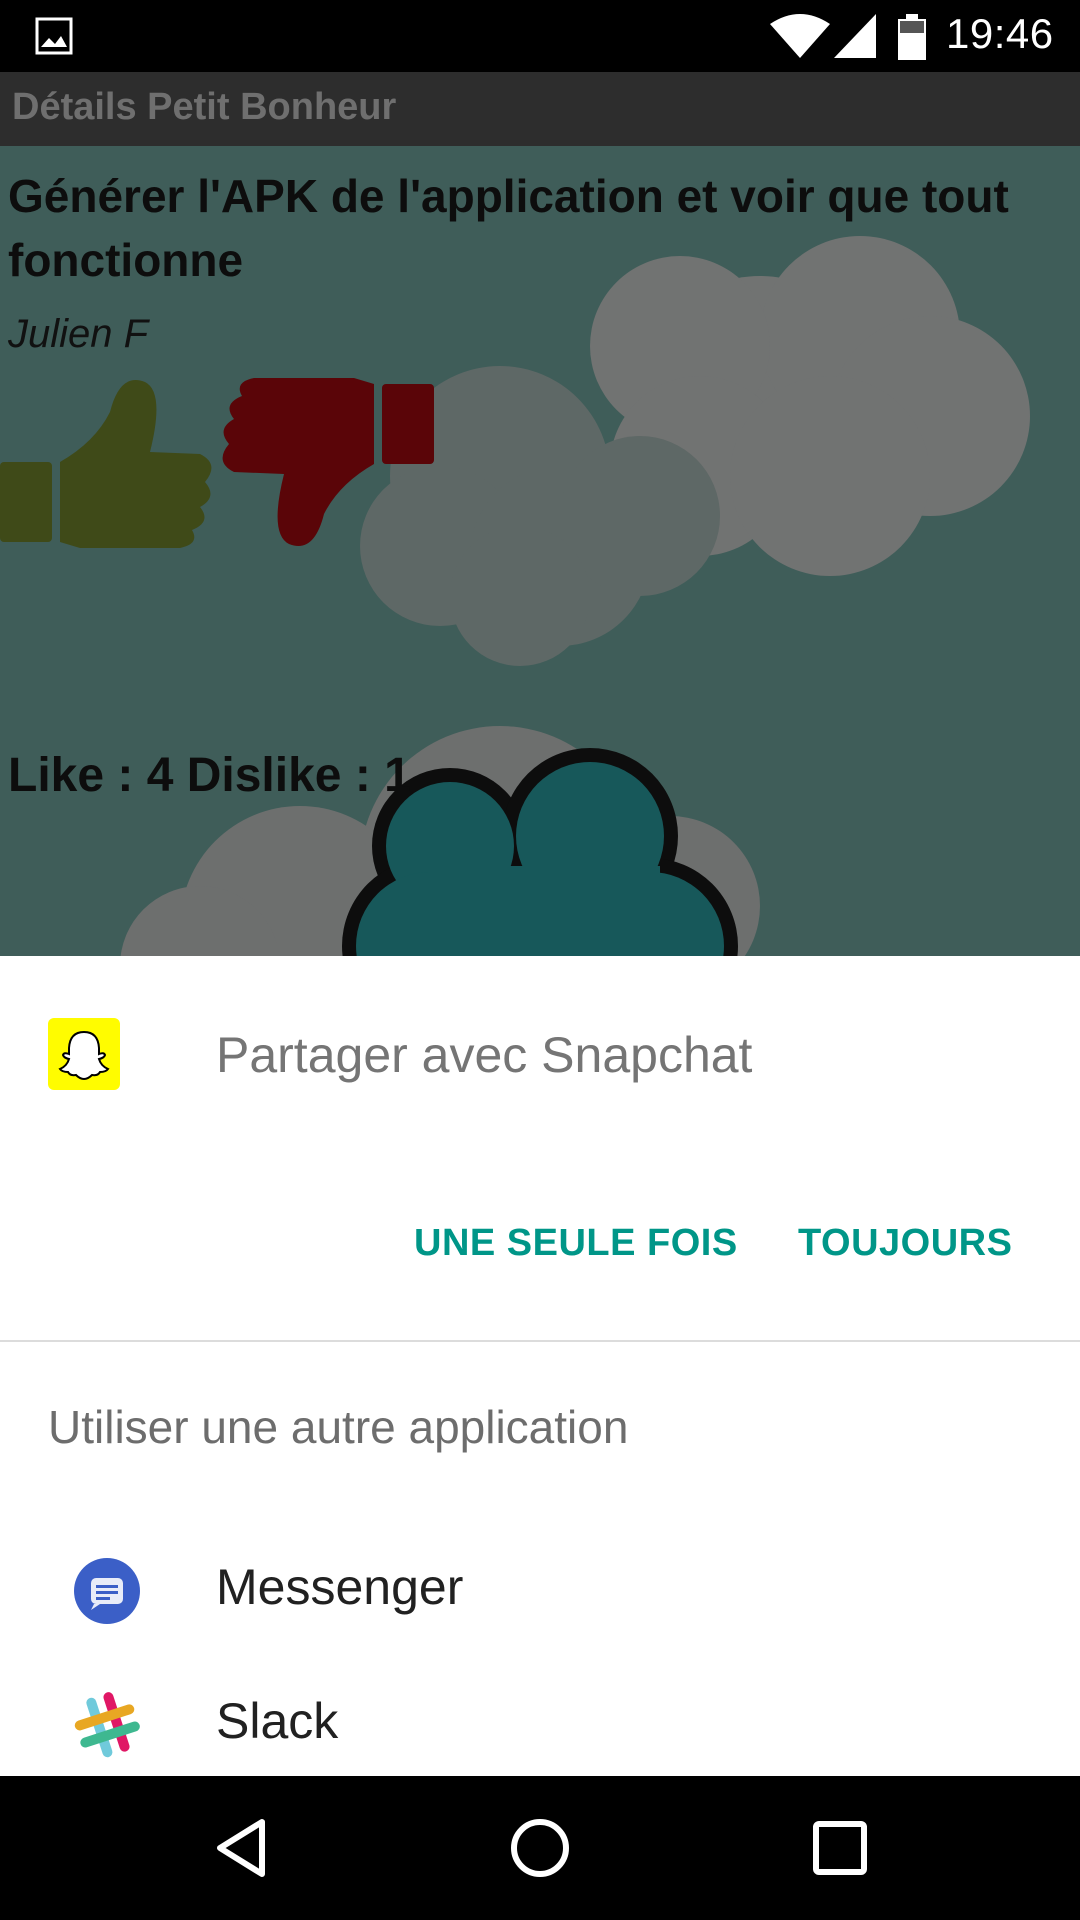 Image resolution: width=1080 pixels, height=1920 pixels. Describe the element at coordinates (840, 1848) in the screenshot. I see `recents-icon` at that location.